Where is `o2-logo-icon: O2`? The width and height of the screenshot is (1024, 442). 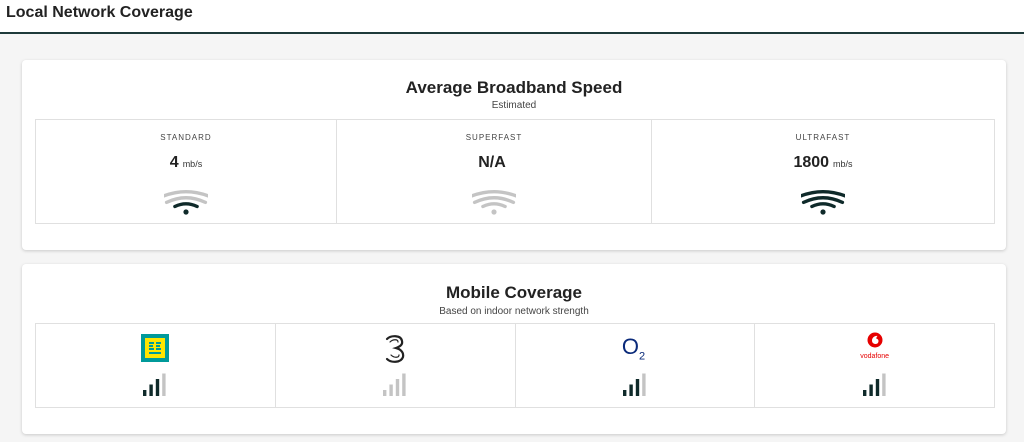
o2-logo-icon: O2 is located at coordinates (633, 348).